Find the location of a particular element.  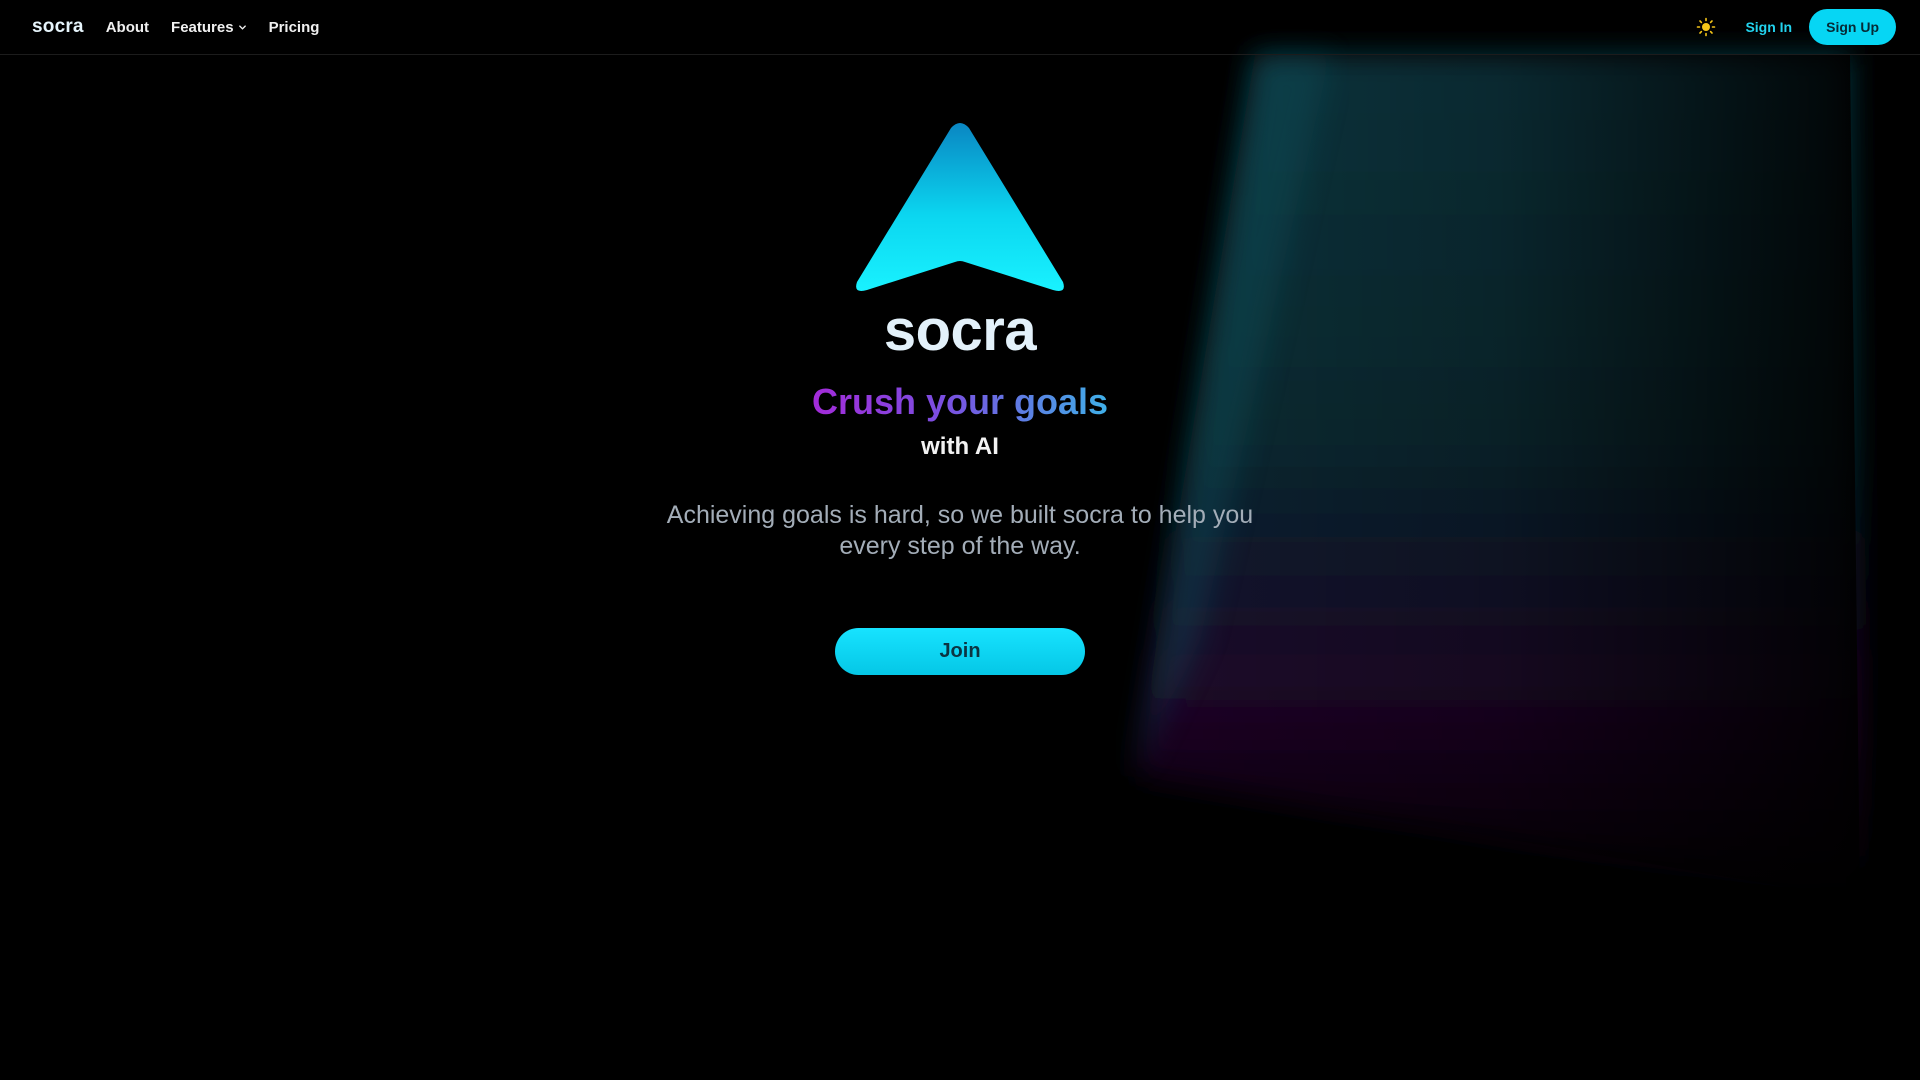

hero-tagline-text: Crush your goals is located at coordinates (960, 401).